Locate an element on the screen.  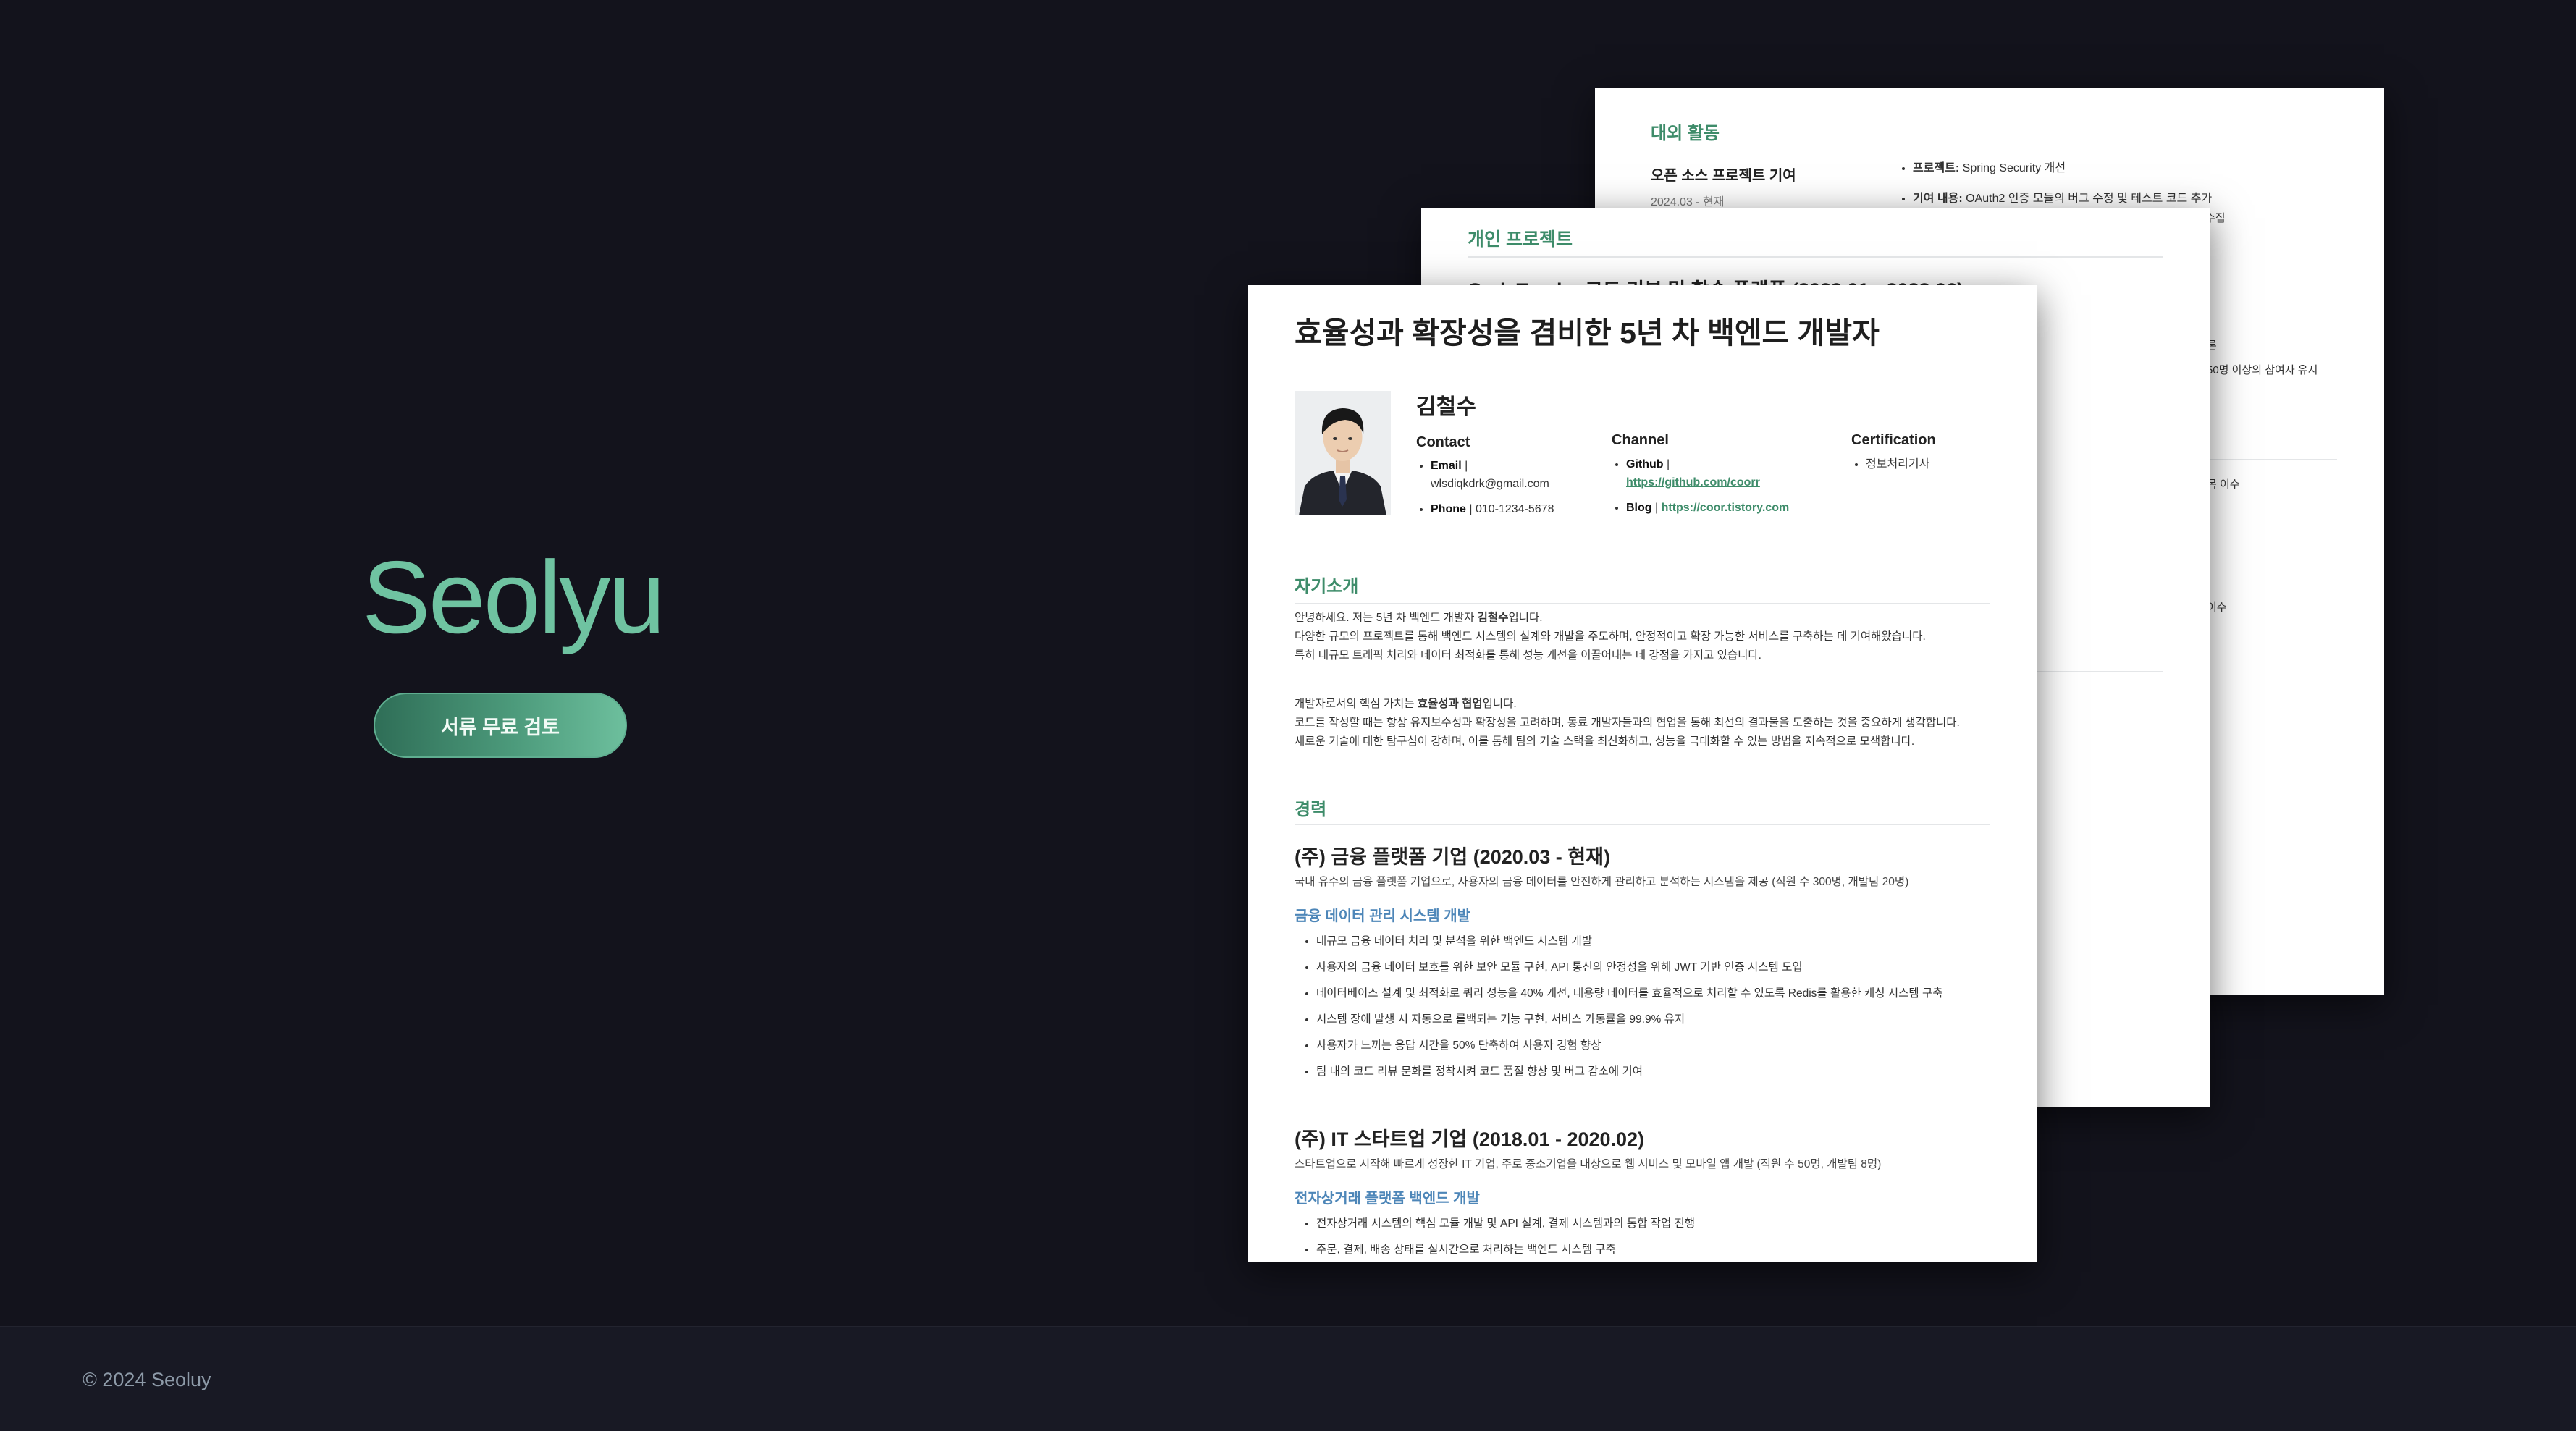
project-subtitle: 전자상거래 플랫폼 백엔드 개발 is located at coordinates (1387, 1199).